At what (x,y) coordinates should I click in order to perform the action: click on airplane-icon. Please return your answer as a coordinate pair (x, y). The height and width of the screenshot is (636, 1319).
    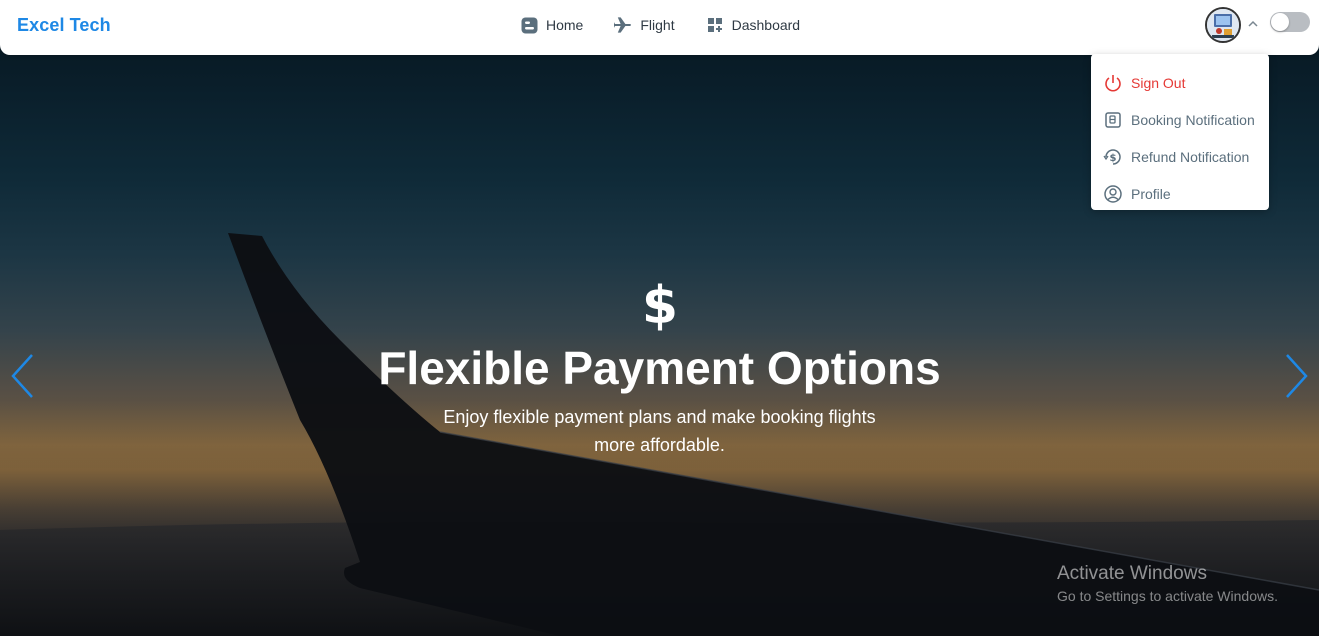
    Looking at the image, I should click on (623, 25).